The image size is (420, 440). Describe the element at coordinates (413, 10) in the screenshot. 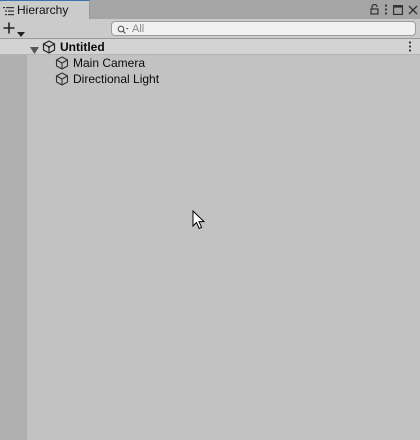

I see `close-icon` at that location.